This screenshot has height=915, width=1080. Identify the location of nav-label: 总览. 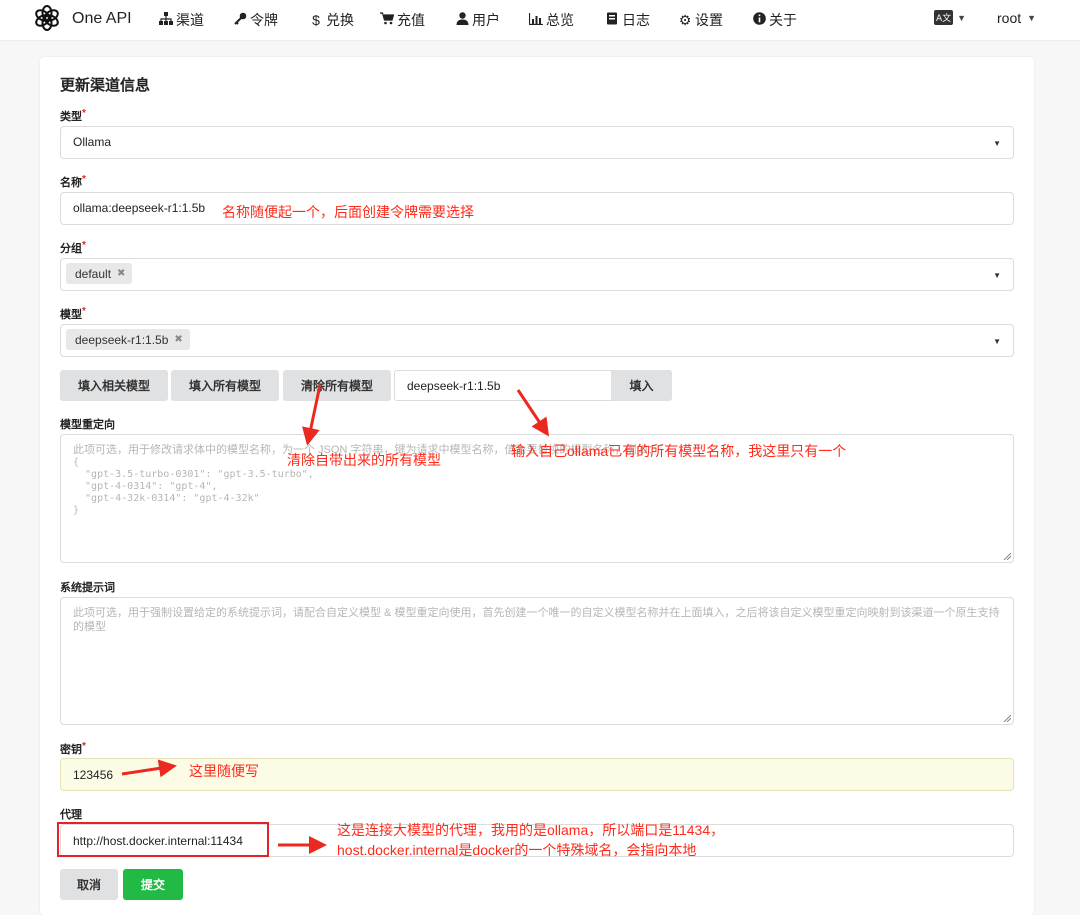
(560, 20).